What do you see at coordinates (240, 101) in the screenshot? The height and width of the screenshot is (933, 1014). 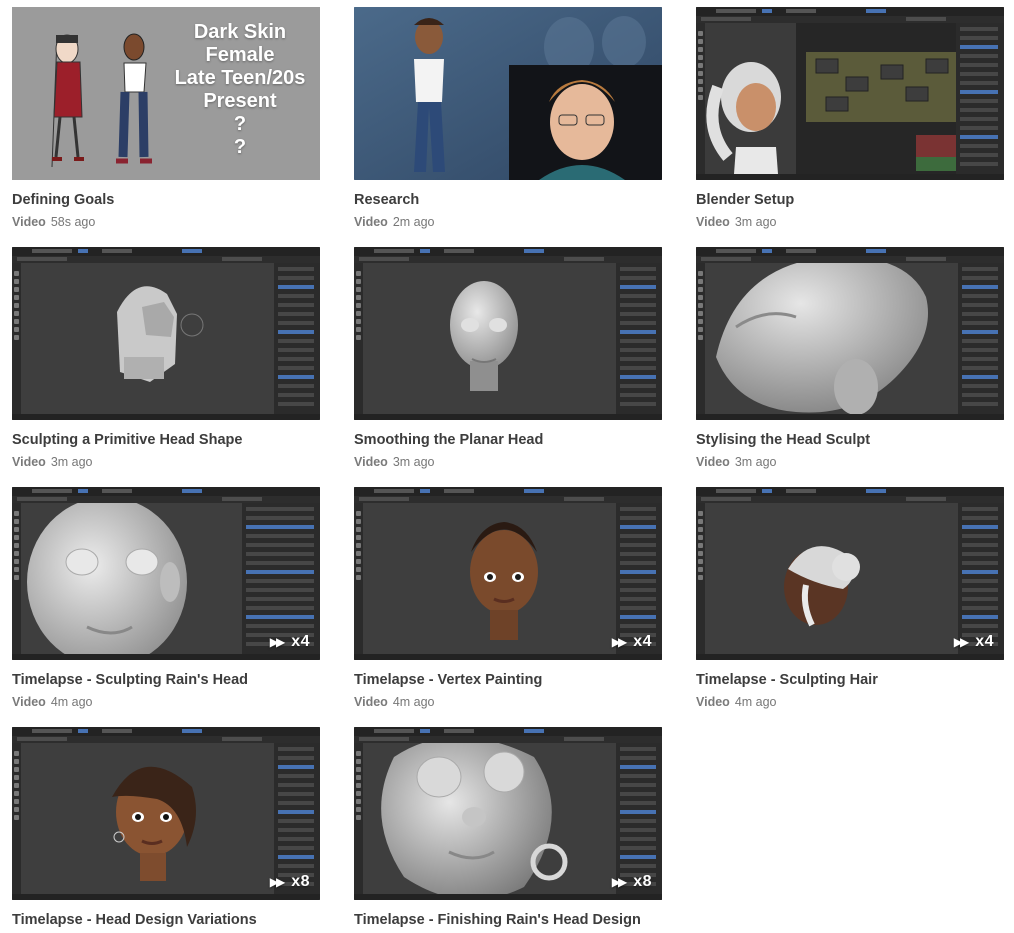 I see `overlay-line: Present` at bounding box center [240, 101].